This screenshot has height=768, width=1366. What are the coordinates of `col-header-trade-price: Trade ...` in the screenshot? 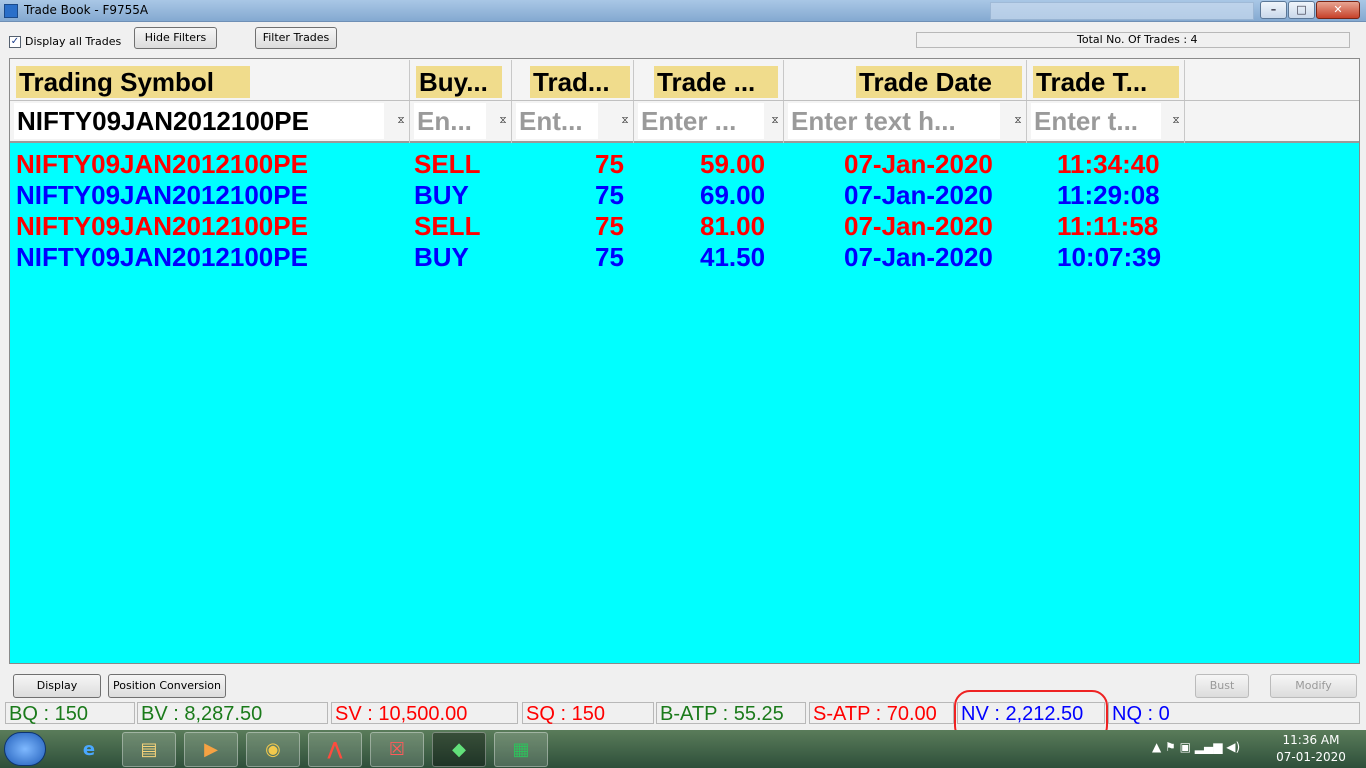 It's located at (709, 80).